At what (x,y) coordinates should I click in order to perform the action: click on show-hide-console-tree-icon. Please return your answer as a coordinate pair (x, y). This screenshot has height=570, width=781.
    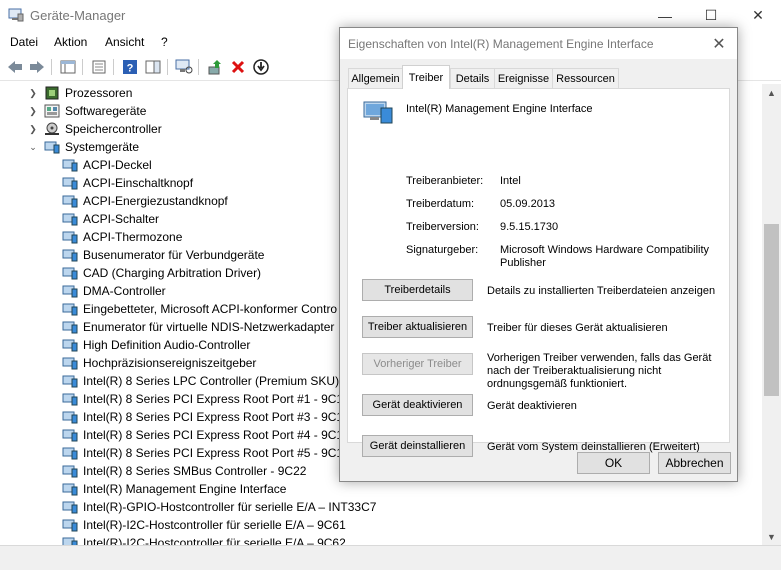
    Looking at the image, I should click on (68, 67).